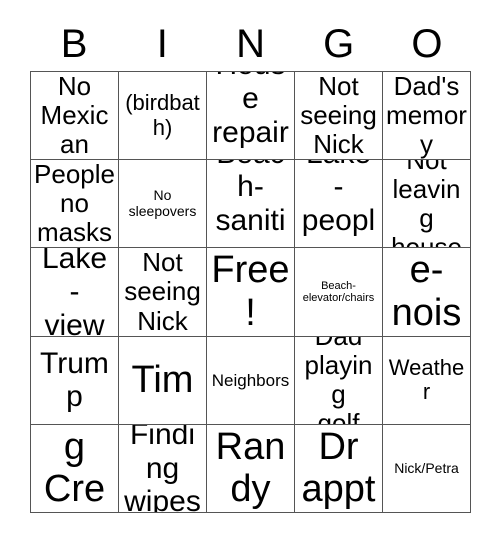 The width and height of the screenshot is (500, 544). I want to click on bingo-cell-r2c4: Lake - people, so click(339, 204).